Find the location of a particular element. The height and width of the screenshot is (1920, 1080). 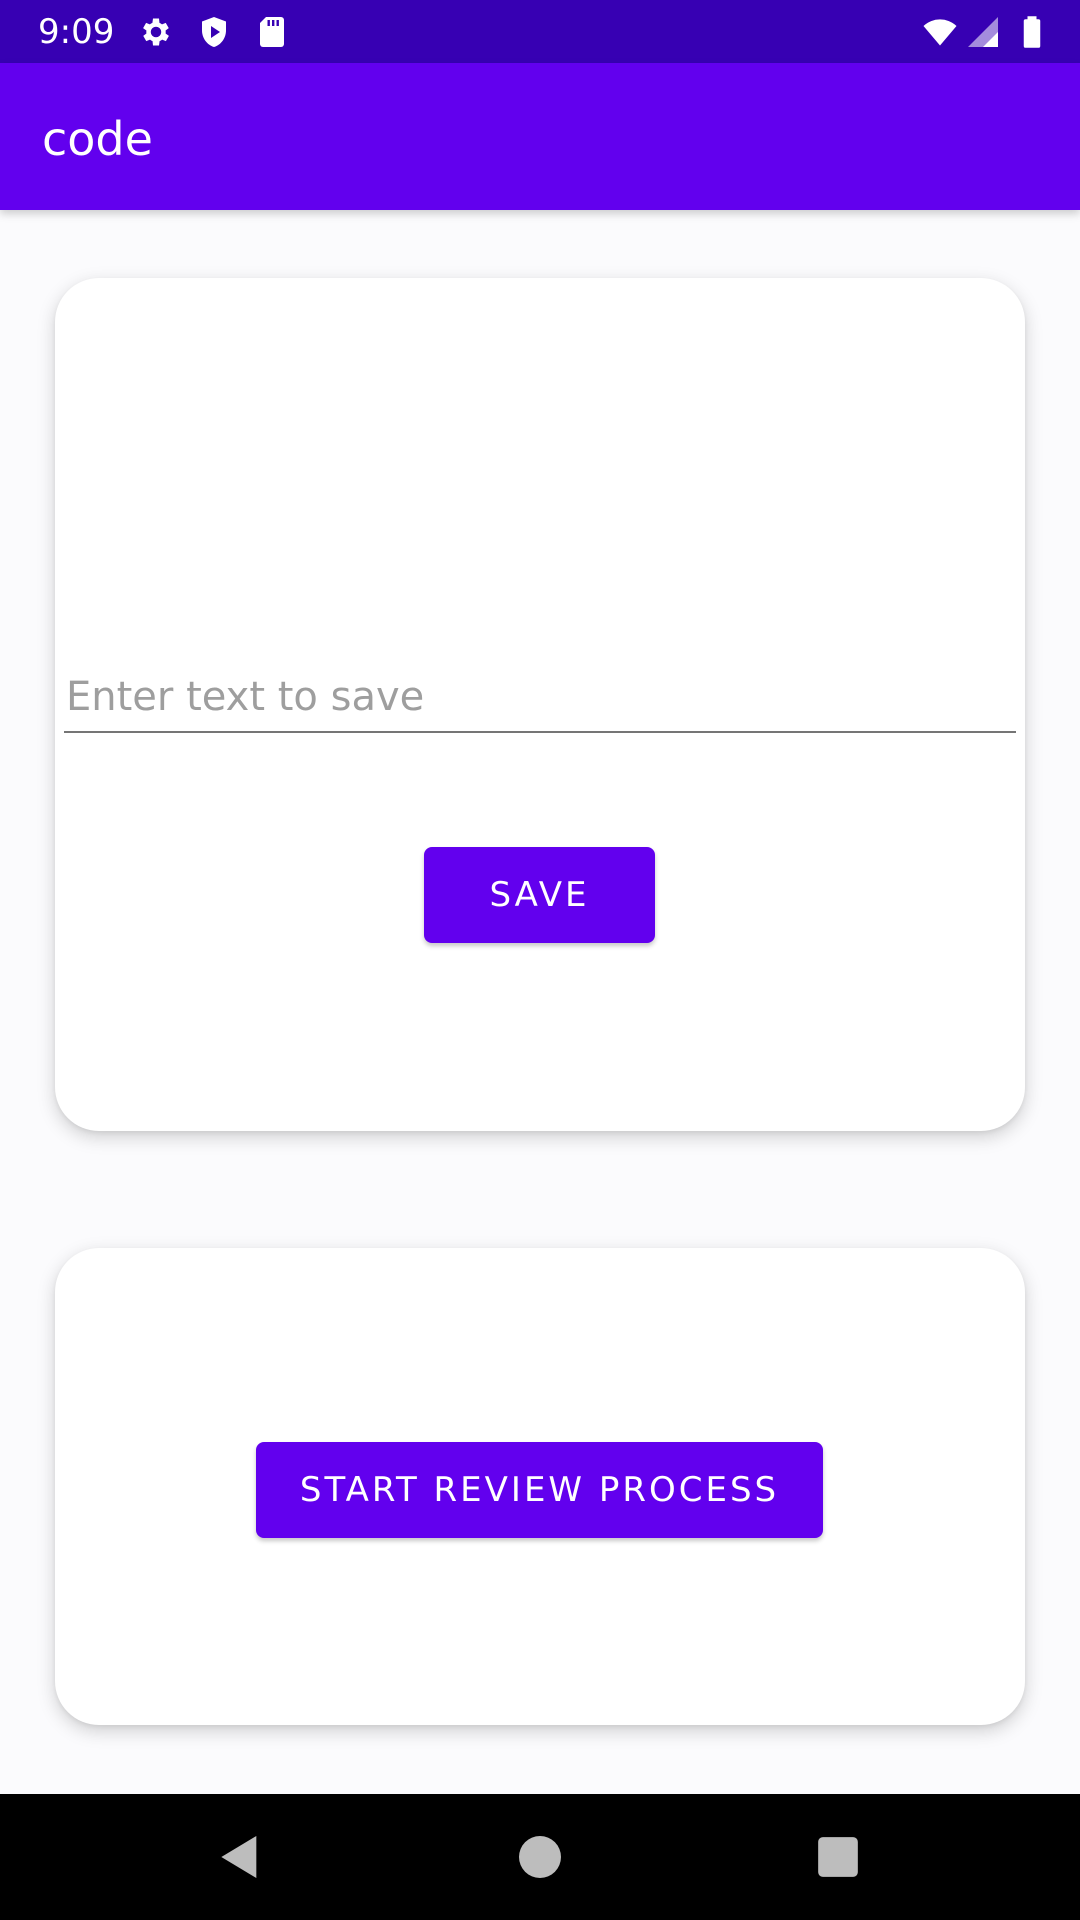

app-bar: code is located at coordinates (540, 136).